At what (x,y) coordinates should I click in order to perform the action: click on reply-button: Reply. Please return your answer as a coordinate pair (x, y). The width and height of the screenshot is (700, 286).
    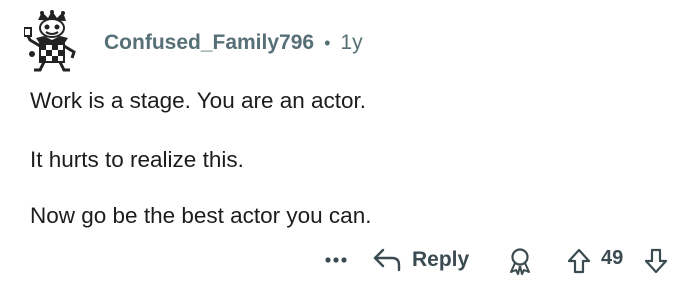
    Looking at the image, I should click on (420, 260).